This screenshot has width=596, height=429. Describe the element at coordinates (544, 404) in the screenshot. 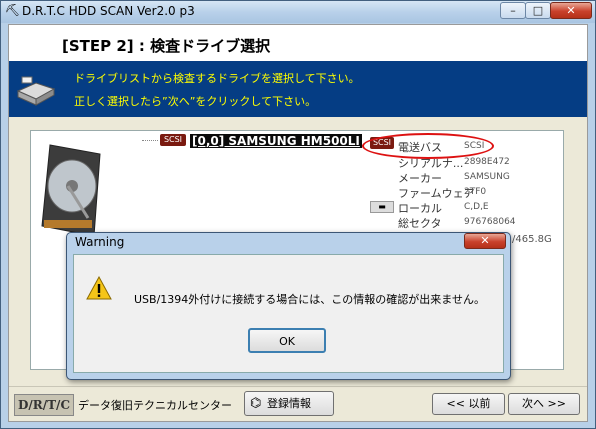

I see `next-button: 次へ >>` at that location.